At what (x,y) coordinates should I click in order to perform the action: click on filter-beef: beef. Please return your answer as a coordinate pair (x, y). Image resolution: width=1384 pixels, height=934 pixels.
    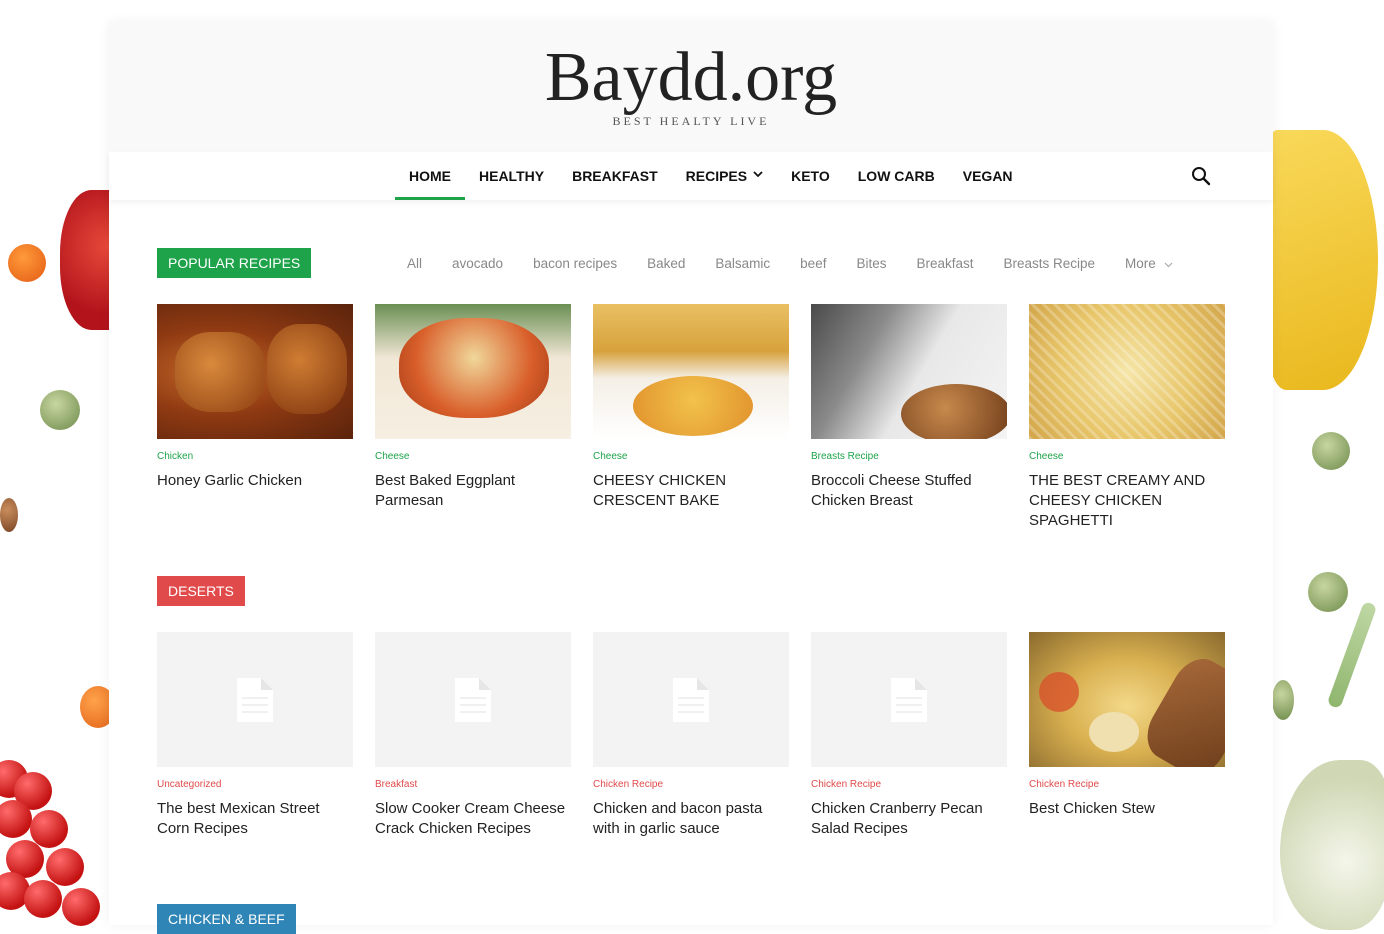
    Looking at the image, I should click on (813, 263).